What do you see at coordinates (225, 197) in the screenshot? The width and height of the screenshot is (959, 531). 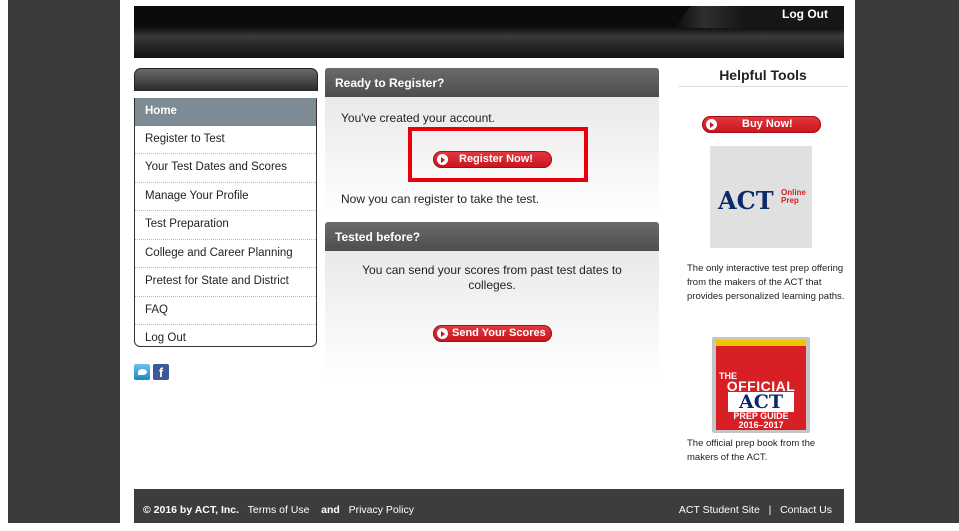 I see `sidebar-item-manage-profile: Manage Your Profile` at bounding box center [225, 197].